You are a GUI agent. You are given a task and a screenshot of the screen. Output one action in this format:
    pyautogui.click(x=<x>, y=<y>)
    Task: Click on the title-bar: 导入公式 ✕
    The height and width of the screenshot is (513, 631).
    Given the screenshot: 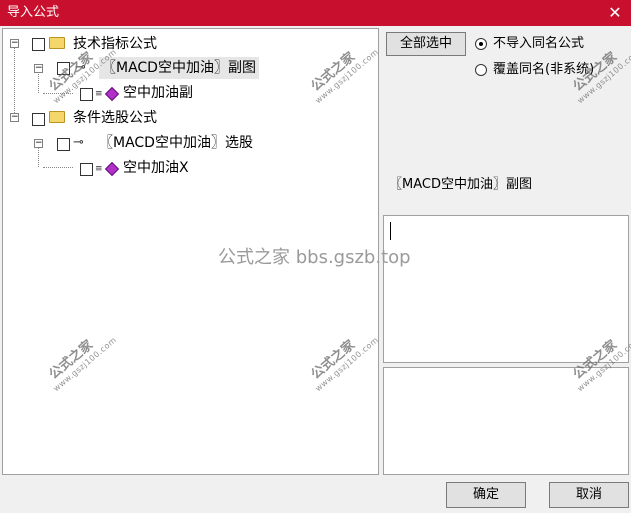 What is the action you would take?
    pyautogui.click(x=315, y=13)
    